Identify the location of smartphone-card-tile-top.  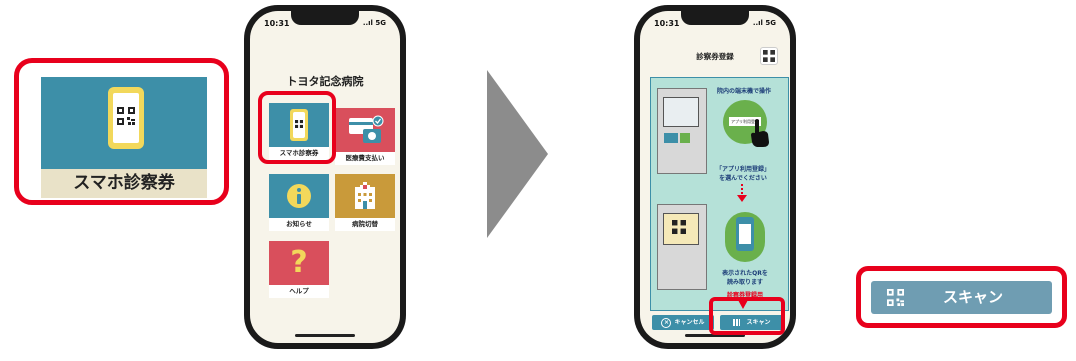
(124, 123).